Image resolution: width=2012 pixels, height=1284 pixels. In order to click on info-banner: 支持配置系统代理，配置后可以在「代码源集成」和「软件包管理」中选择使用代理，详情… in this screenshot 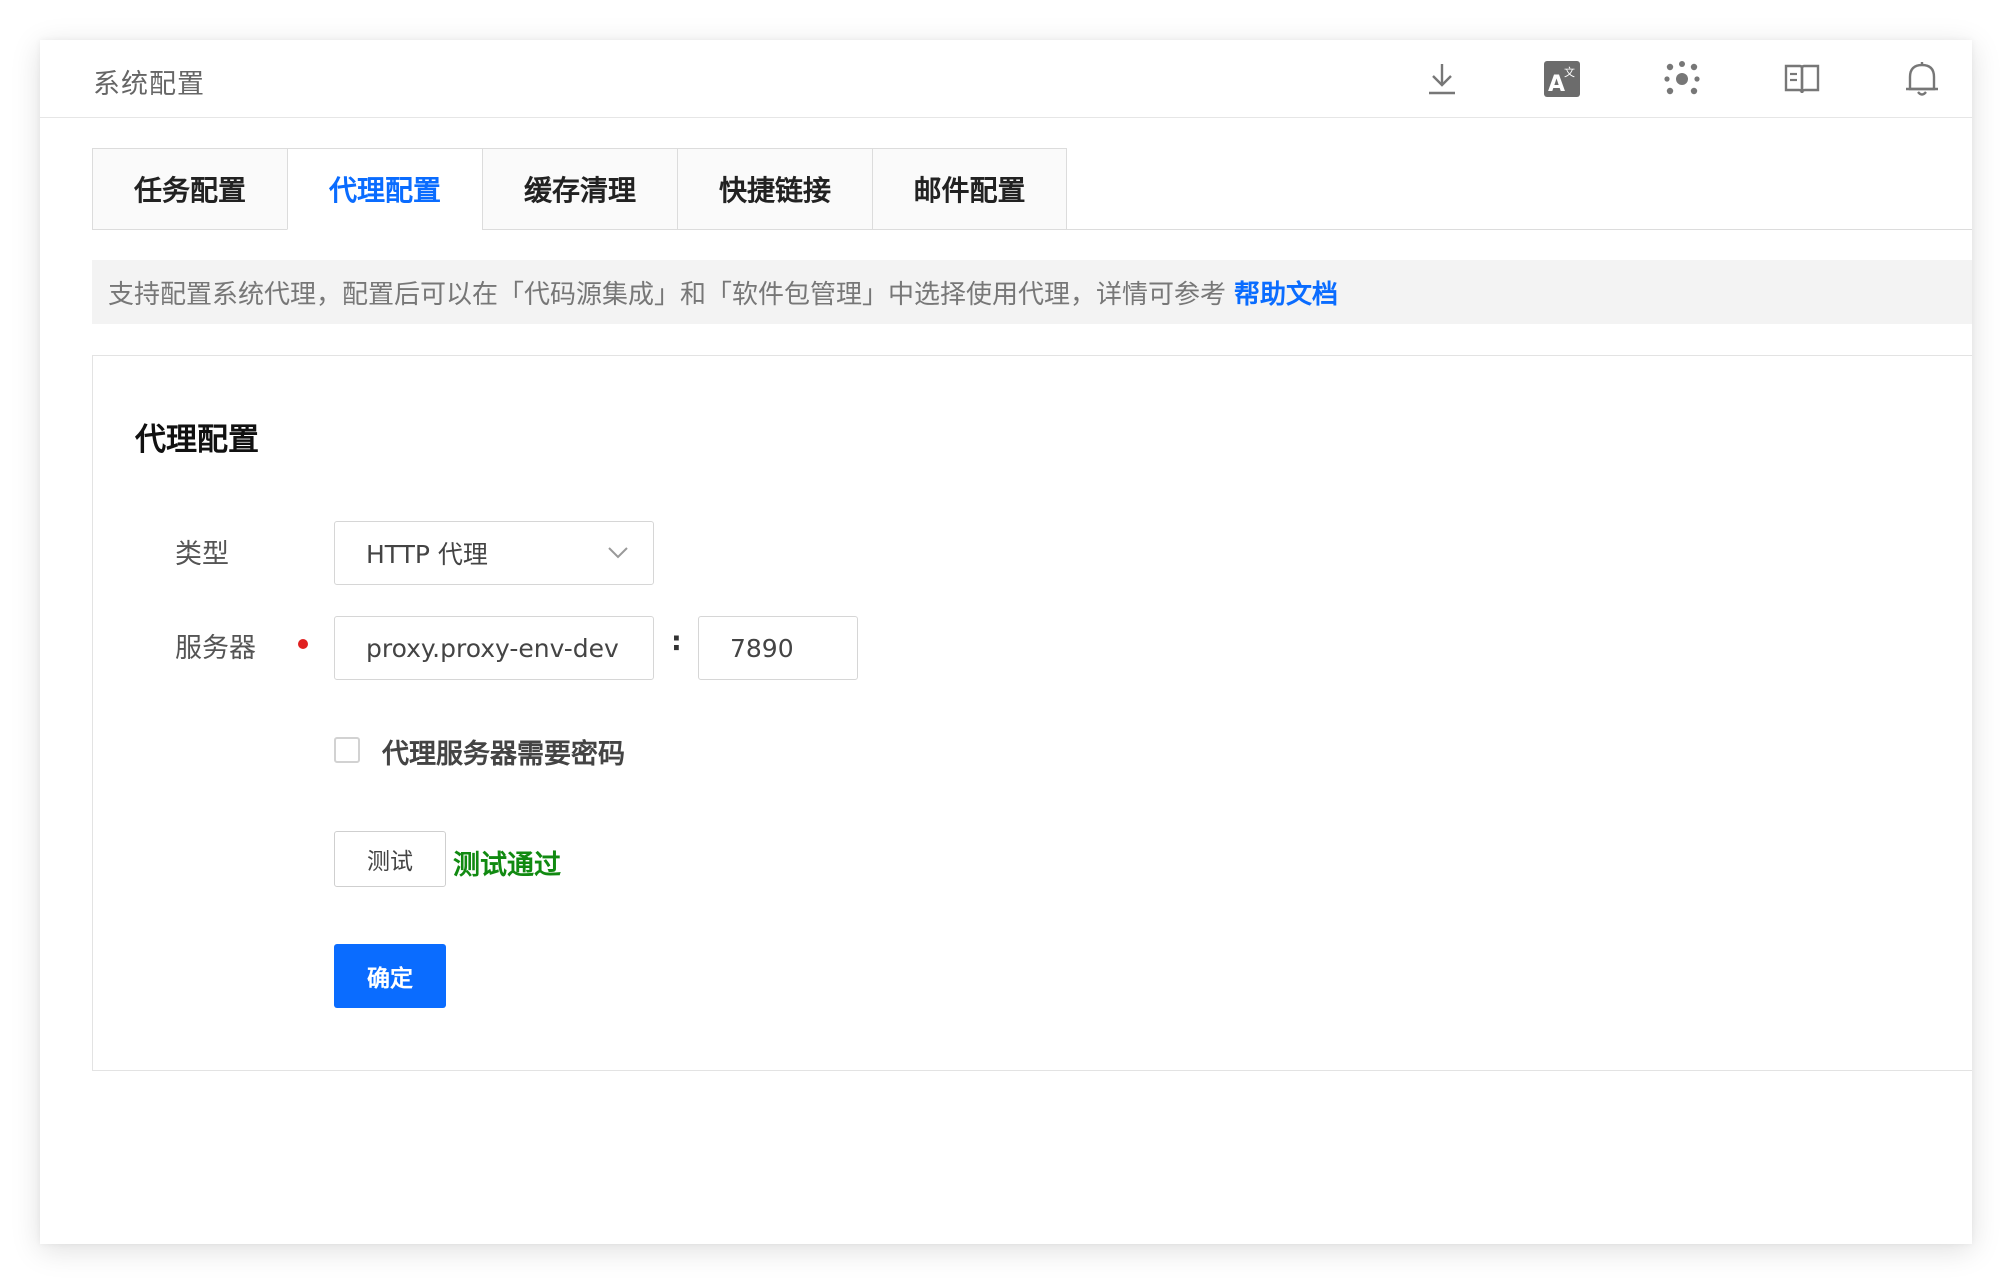, I will do `click(1032, 292)`.